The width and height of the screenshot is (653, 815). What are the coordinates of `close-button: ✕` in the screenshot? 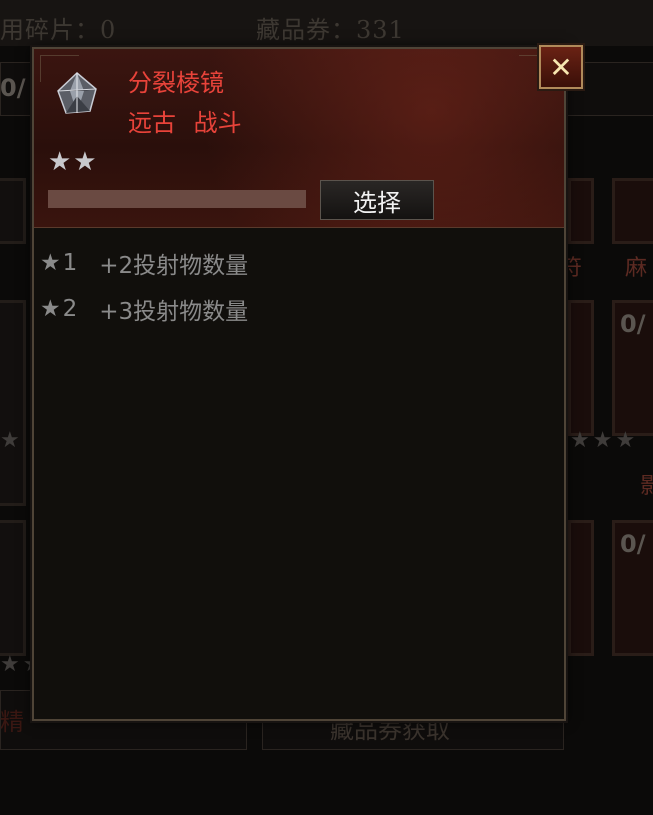 It's located at (561, 67).